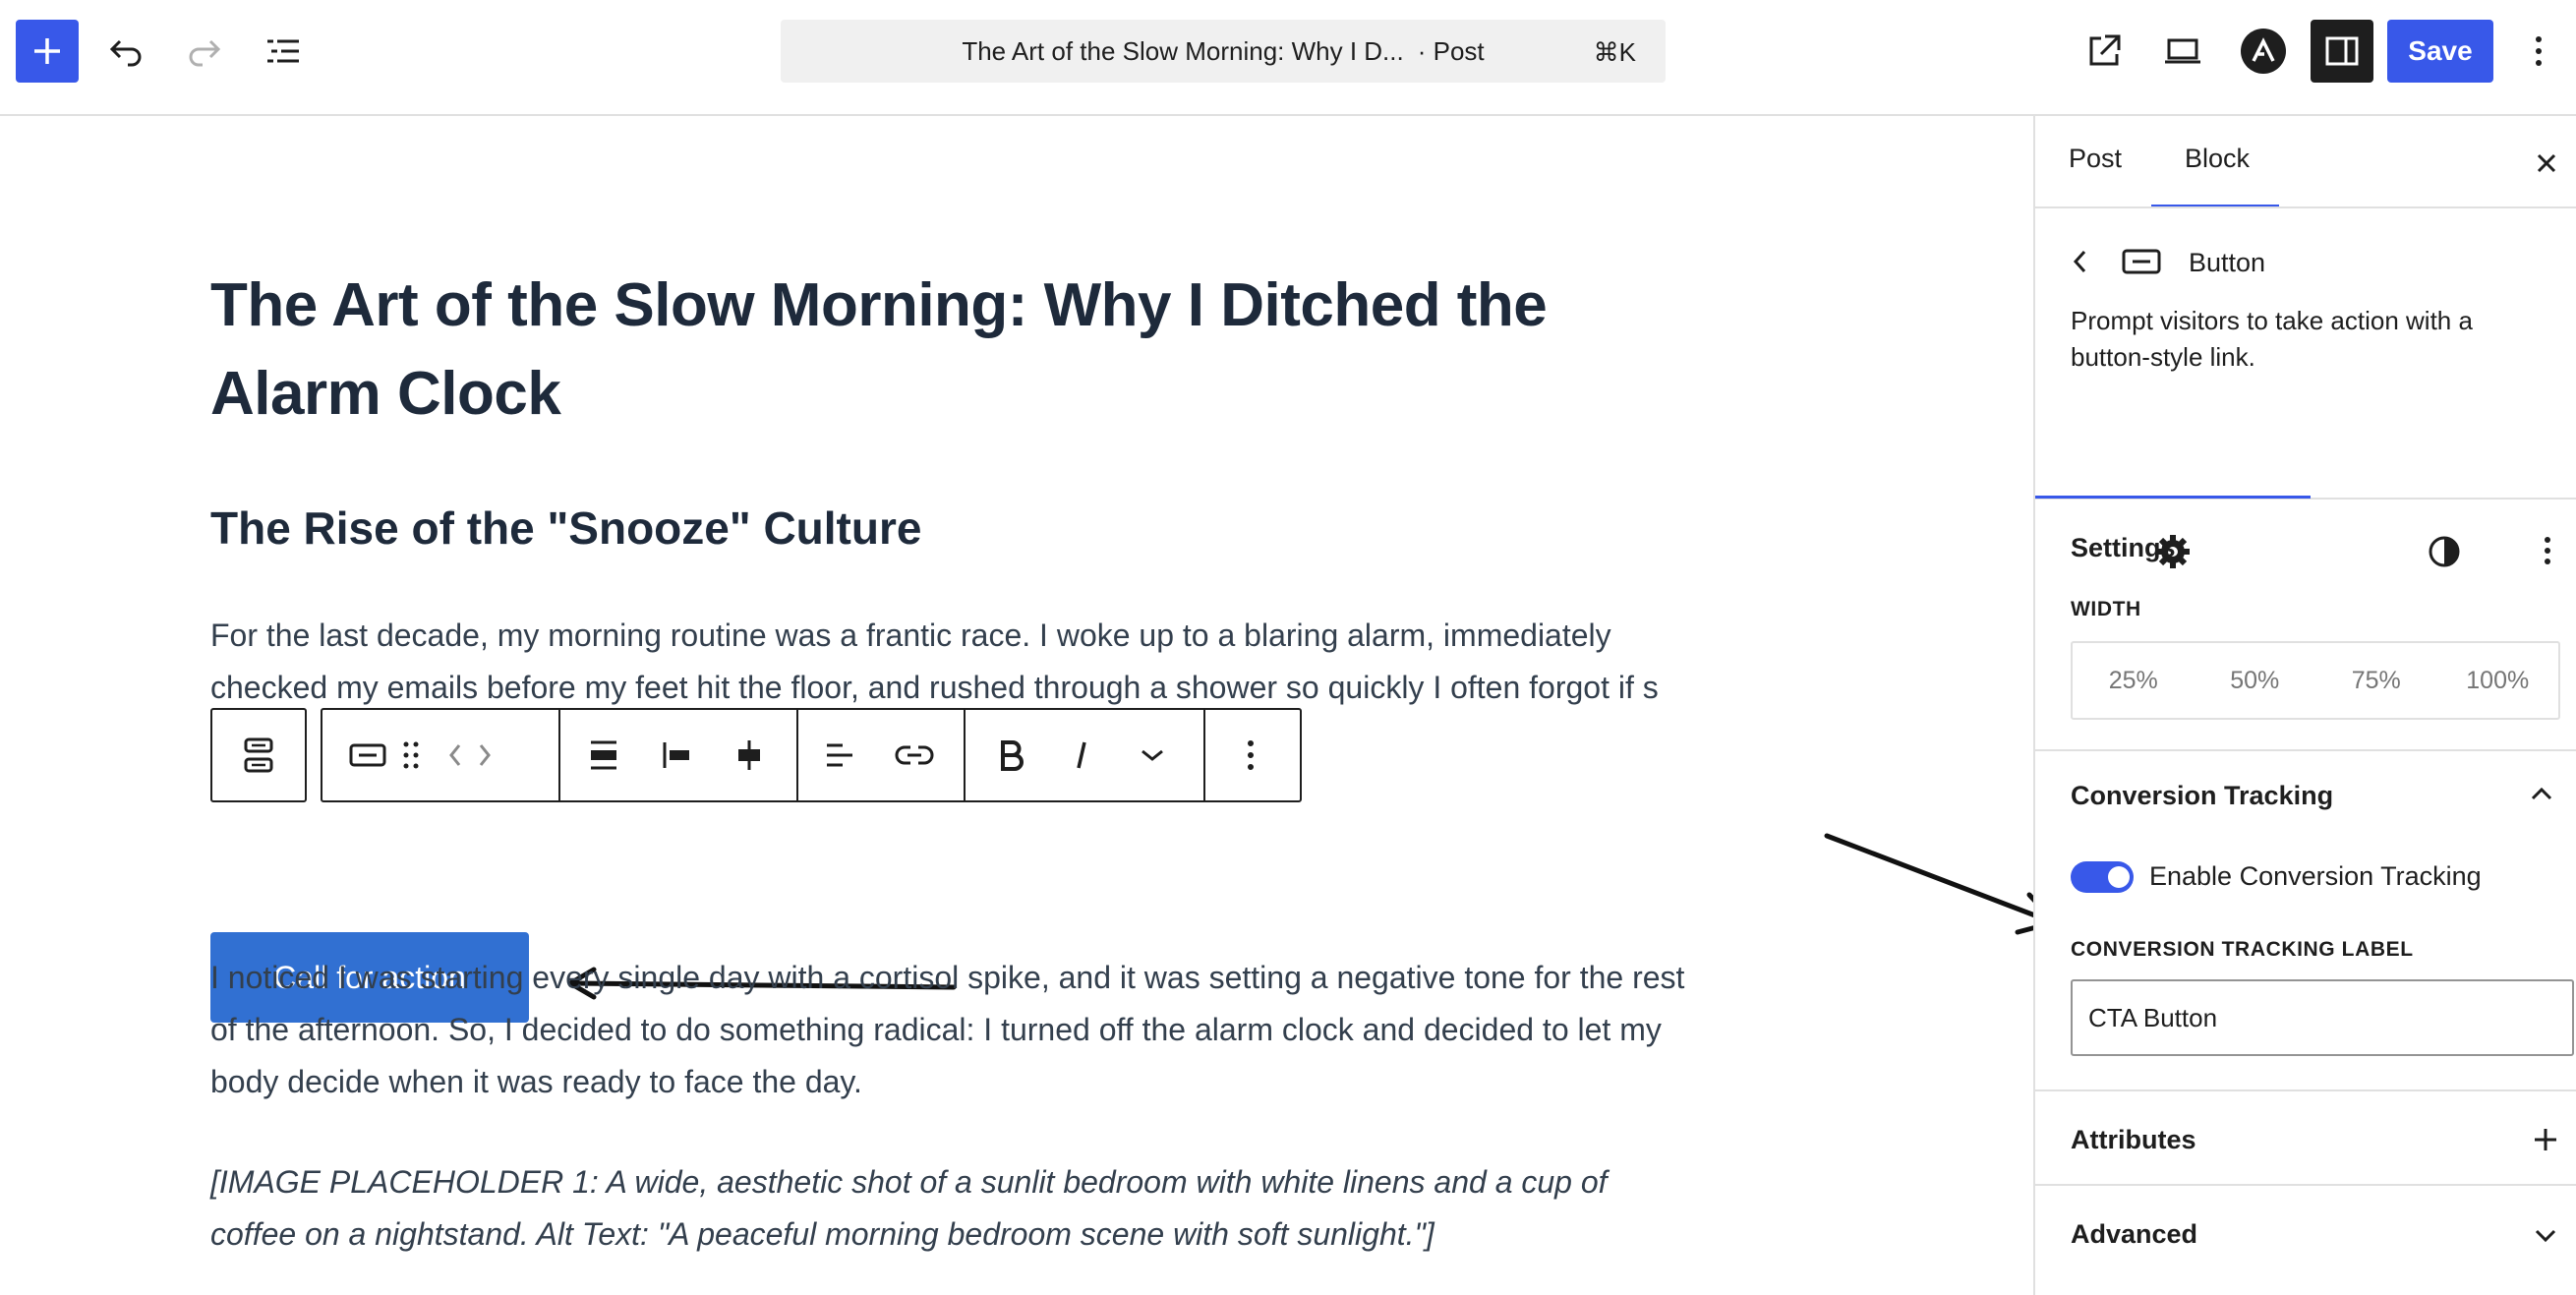  I want to click on options-menu-button, so click(2538, 51).